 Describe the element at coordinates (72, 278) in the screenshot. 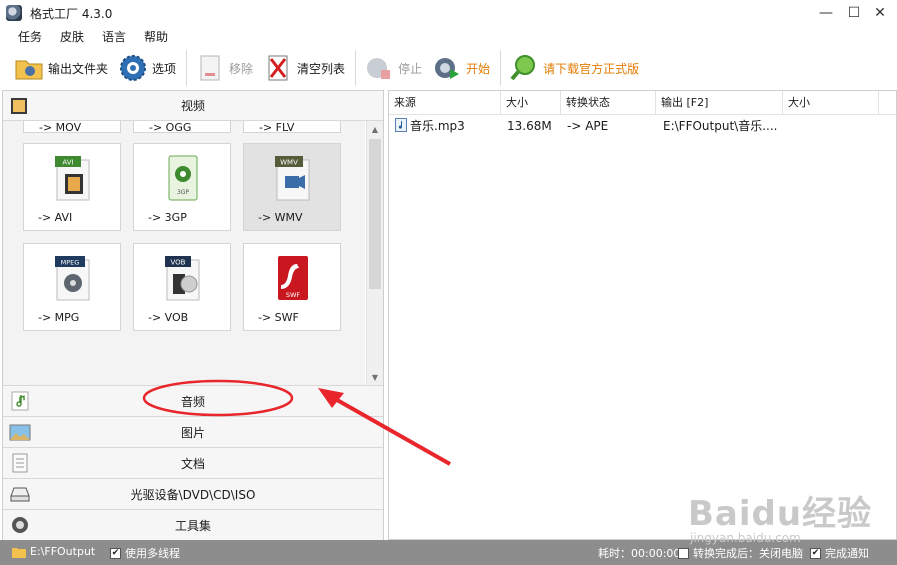

I see `mpeg-file-icon: MPEG` at that location.